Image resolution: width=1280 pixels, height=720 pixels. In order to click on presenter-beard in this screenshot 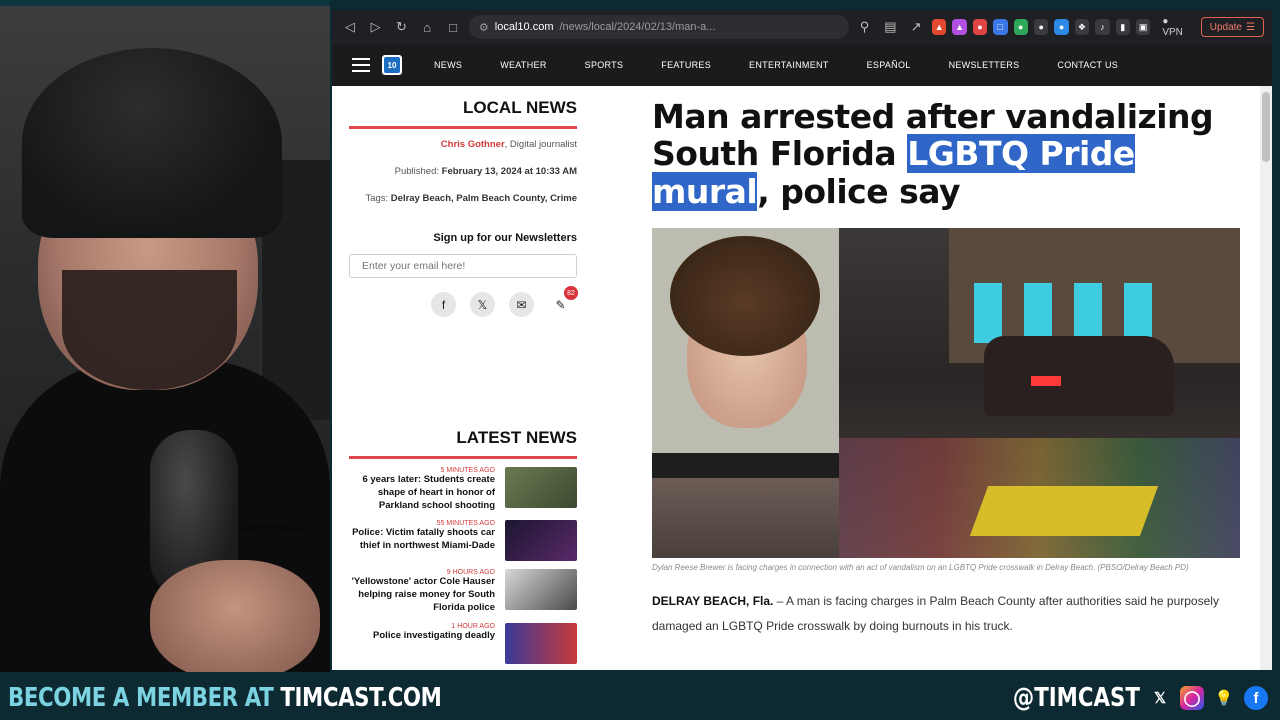, I will do `click(149, 330)`.